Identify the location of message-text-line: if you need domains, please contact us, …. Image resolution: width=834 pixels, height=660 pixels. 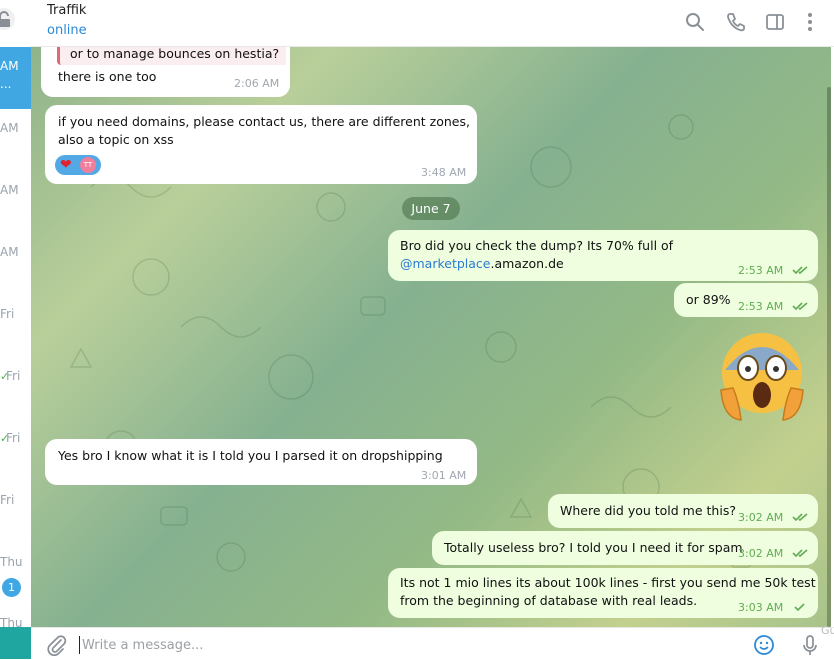
(264, 121).